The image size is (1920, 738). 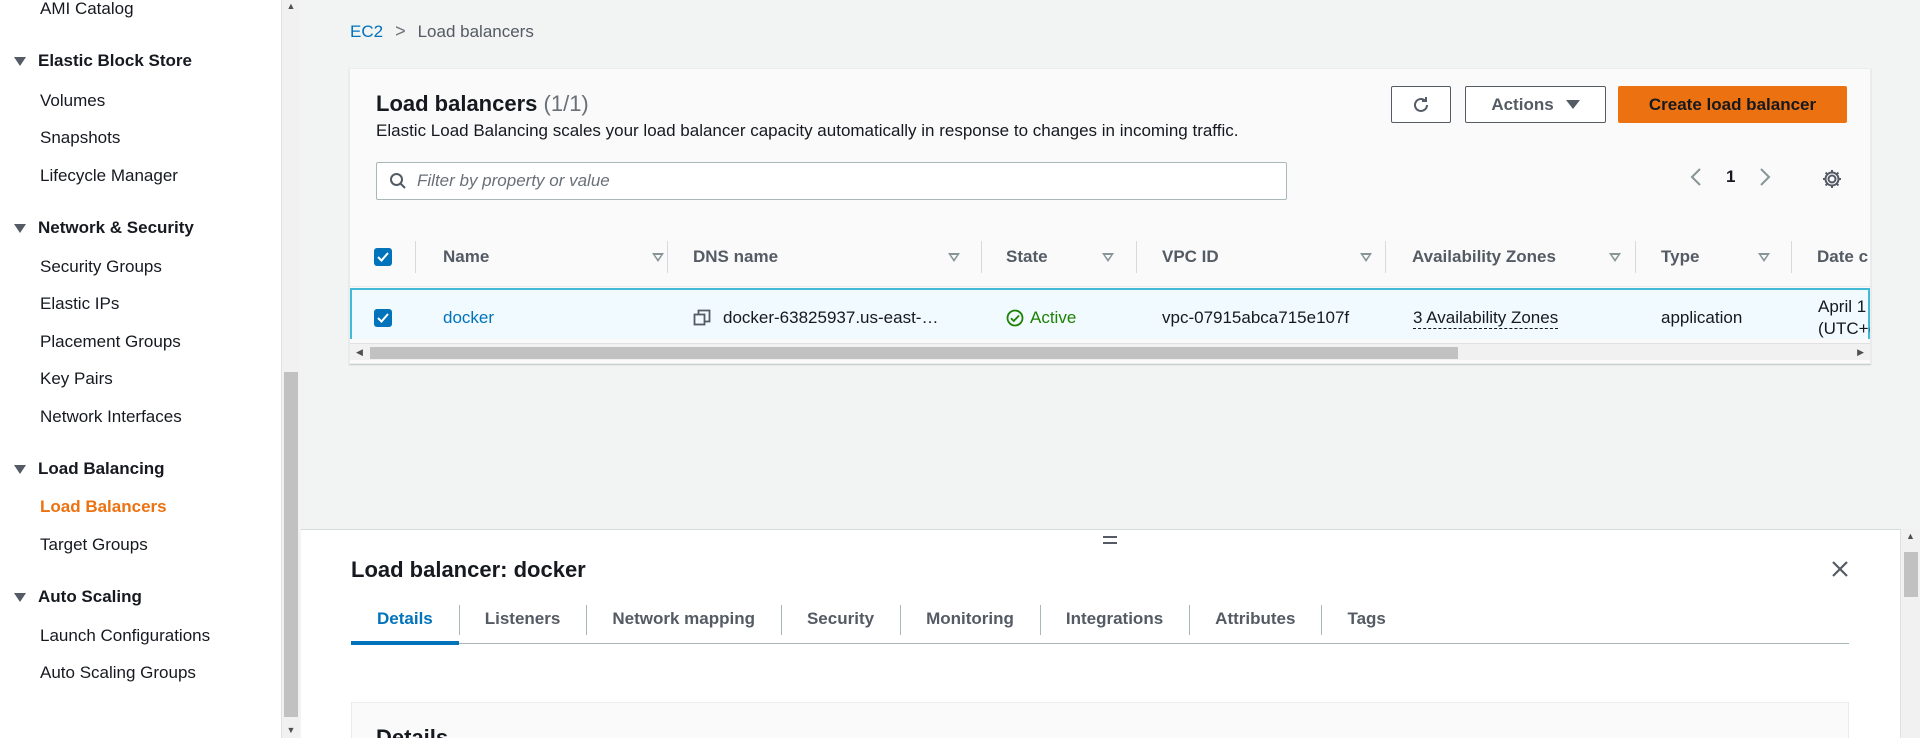 What do you see at coordinates (383, 257) in the screenshot?
I see `select-all-checkbox` at bounding box center [383, 257].